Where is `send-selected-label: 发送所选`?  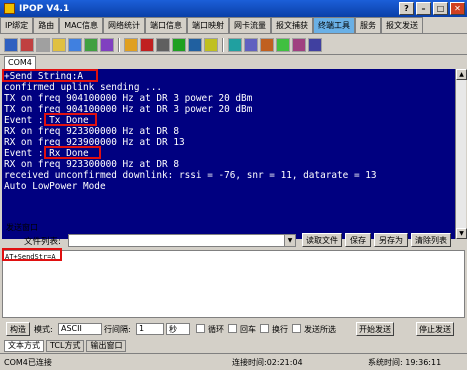
send-selected-label: 发送所选 is located at coordinates (320, 329).